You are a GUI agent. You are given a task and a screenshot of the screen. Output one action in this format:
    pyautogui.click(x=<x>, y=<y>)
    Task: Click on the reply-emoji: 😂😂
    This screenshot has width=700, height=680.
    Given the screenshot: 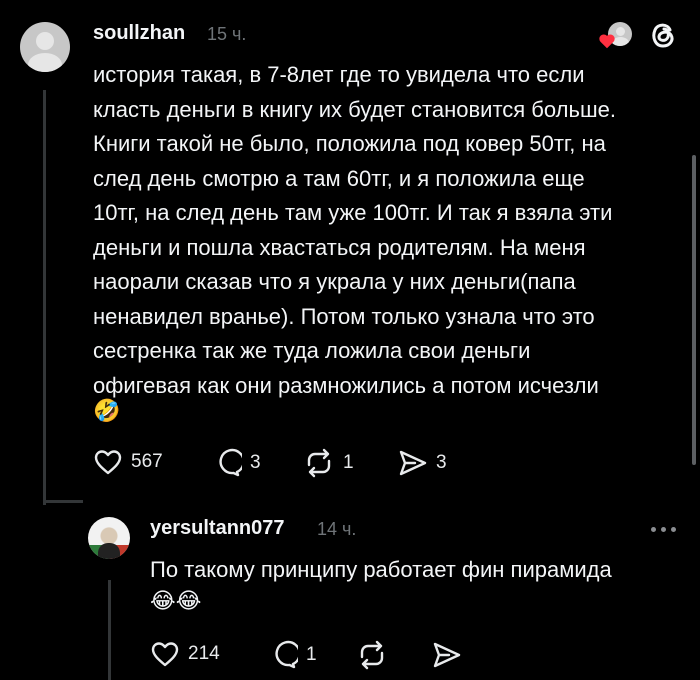 What is the action you would take?
    pyautogui.click(x=176, y=600)
    